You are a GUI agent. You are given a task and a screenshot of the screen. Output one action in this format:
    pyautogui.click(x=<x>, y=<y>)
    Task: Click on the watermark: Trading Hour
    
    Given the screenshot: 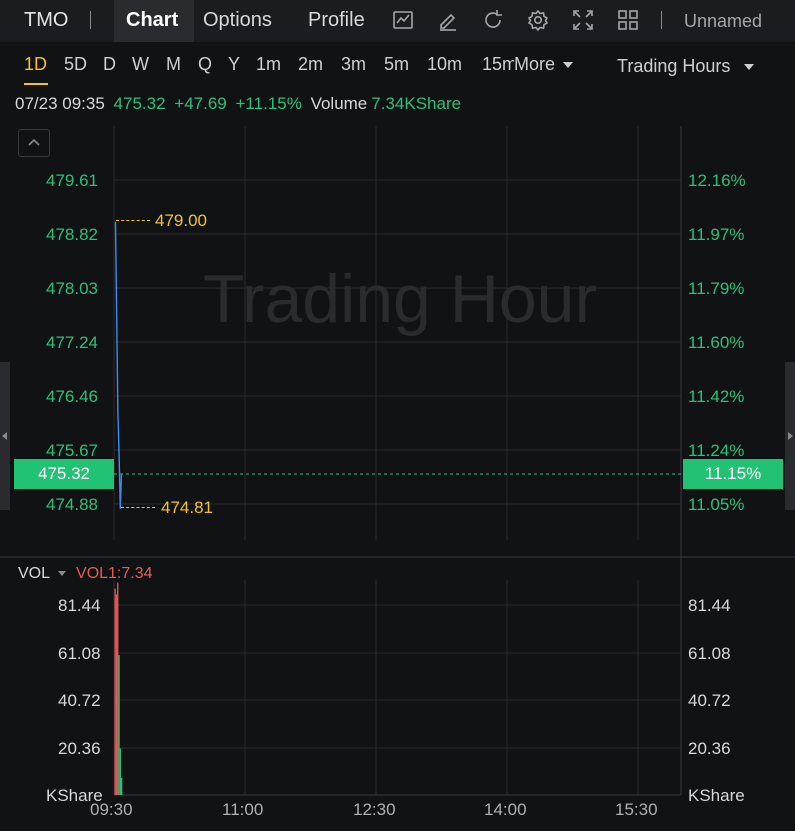 What is the action you would take?
    pyautogui.click(x=400, y=299)
    